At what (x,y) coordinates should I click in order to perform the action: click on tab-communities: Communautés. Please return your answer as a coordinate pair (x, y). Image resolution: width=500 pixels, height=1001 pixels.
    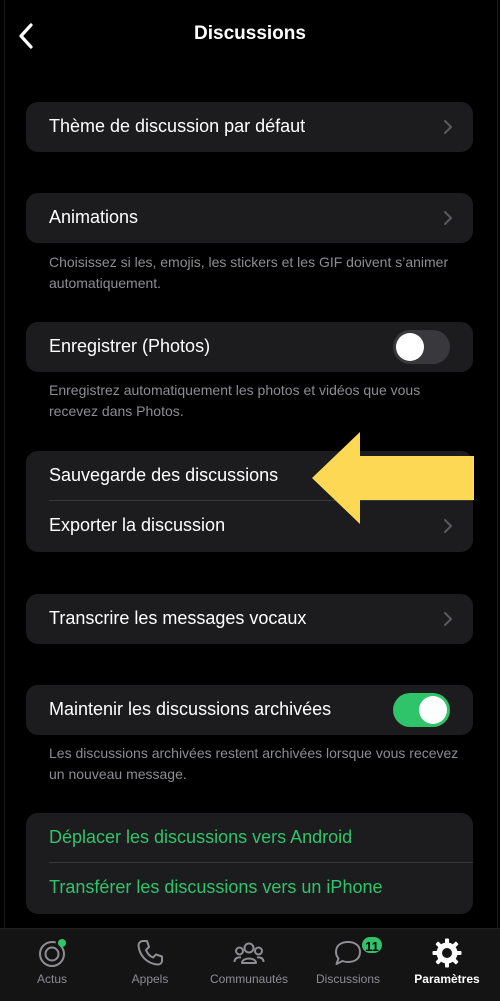
    Looking at the image, I should click on (249, 965).